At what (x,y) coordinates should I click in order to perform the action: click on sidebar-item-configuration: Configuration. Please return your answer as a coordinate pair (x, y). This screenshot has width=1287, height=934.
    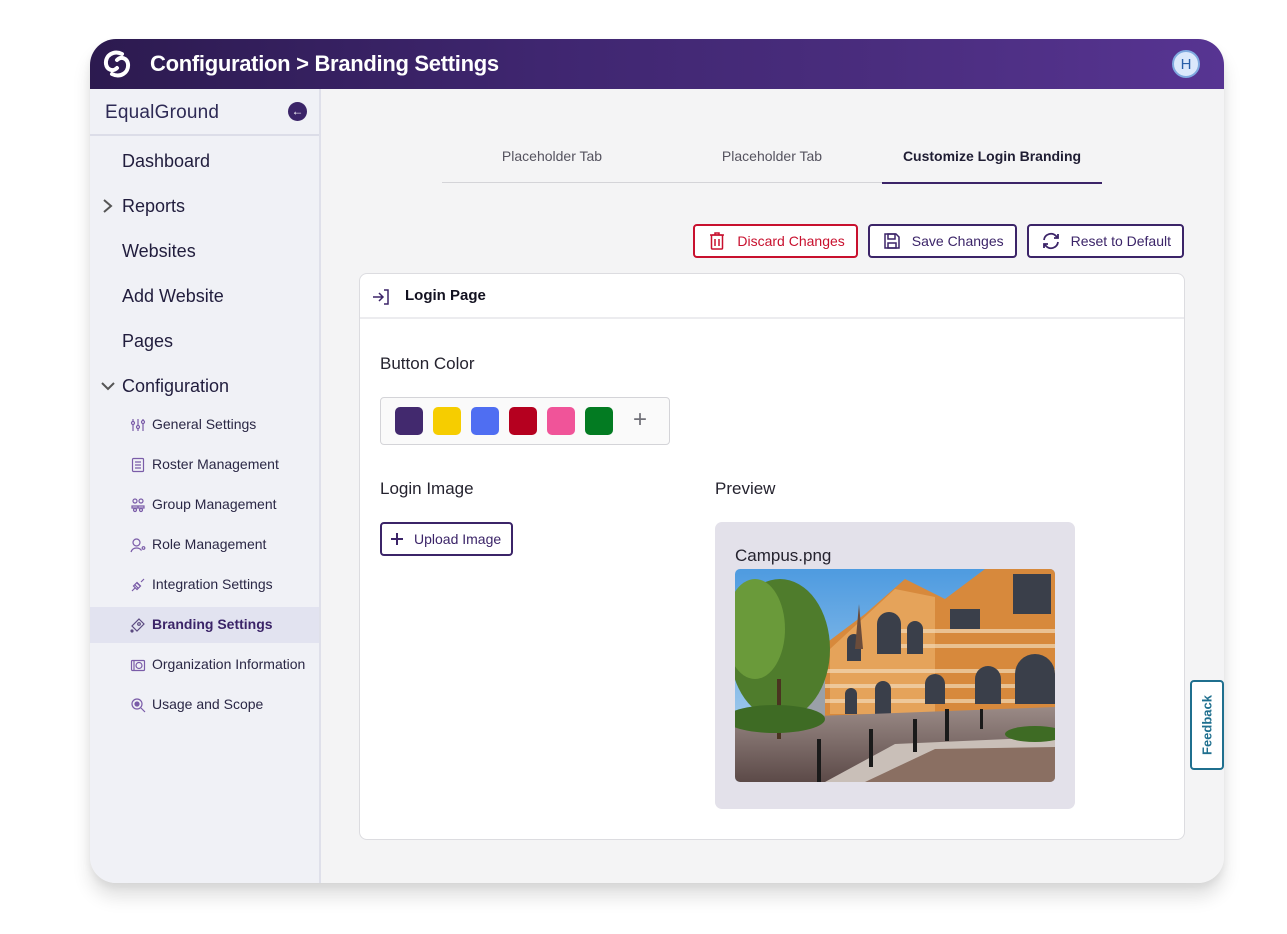
    Looking at the image, I should click on (204, 388).